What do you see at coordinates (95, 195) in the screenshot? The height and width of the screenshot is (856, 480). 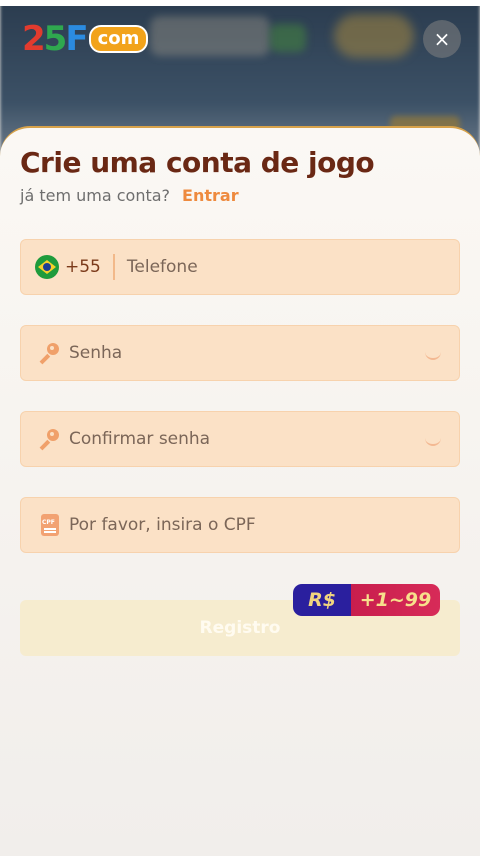 I see `login-prompt-text: já tem uma conta?` at bounding box center [95, 195].